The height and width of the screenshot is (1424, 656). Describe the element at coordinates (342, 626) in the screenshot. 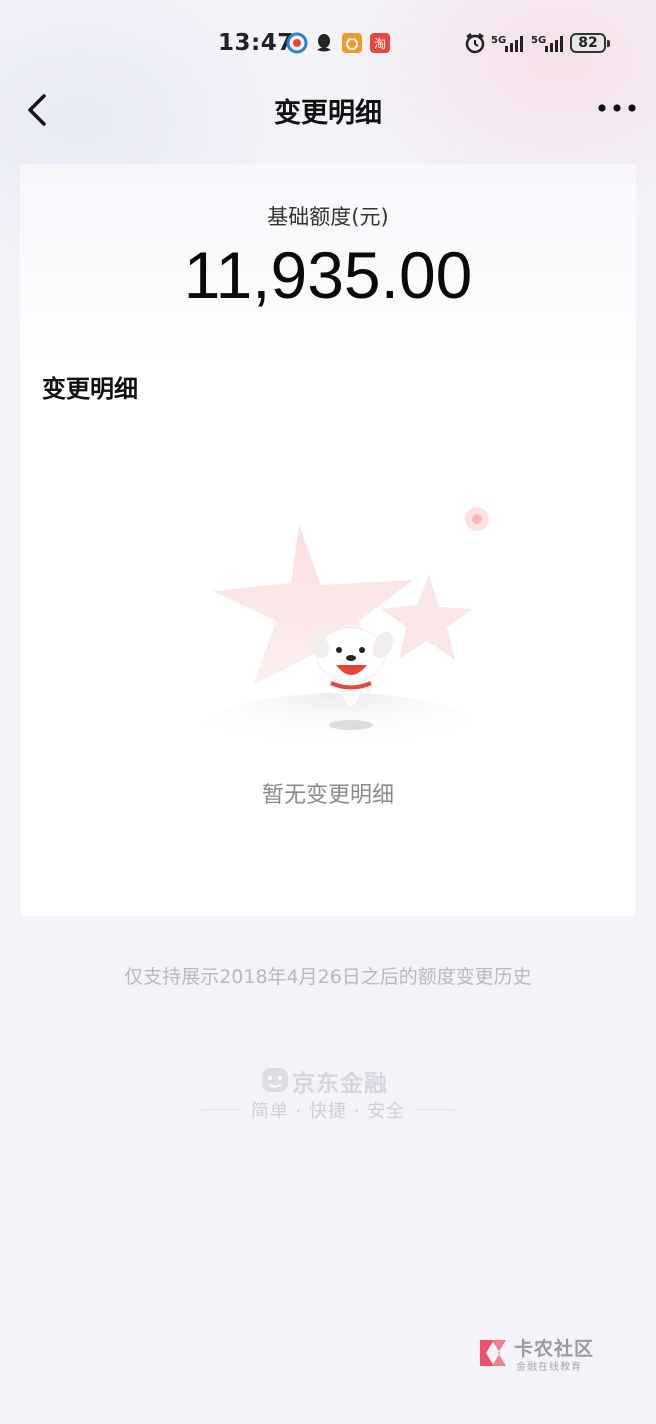

I see `empty-state-illustration` at that location.